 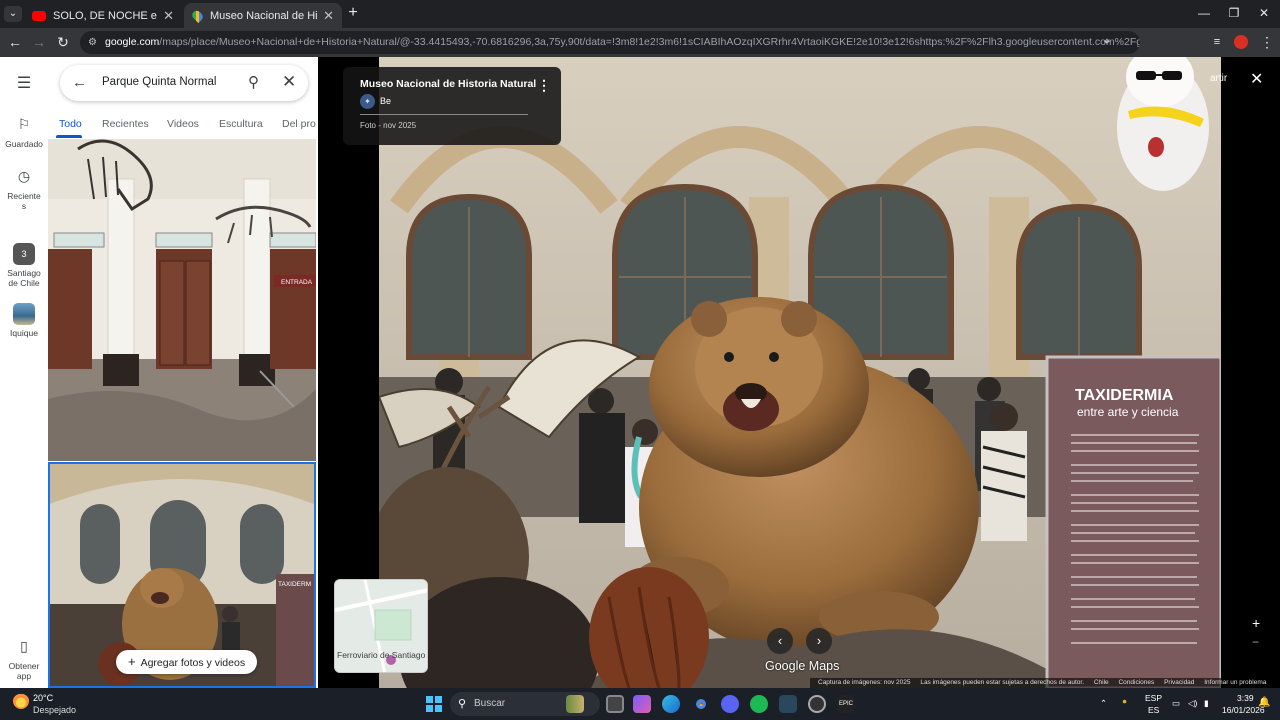 I want to click on dog-sticker-overlay, so click(x=1163, y=127).